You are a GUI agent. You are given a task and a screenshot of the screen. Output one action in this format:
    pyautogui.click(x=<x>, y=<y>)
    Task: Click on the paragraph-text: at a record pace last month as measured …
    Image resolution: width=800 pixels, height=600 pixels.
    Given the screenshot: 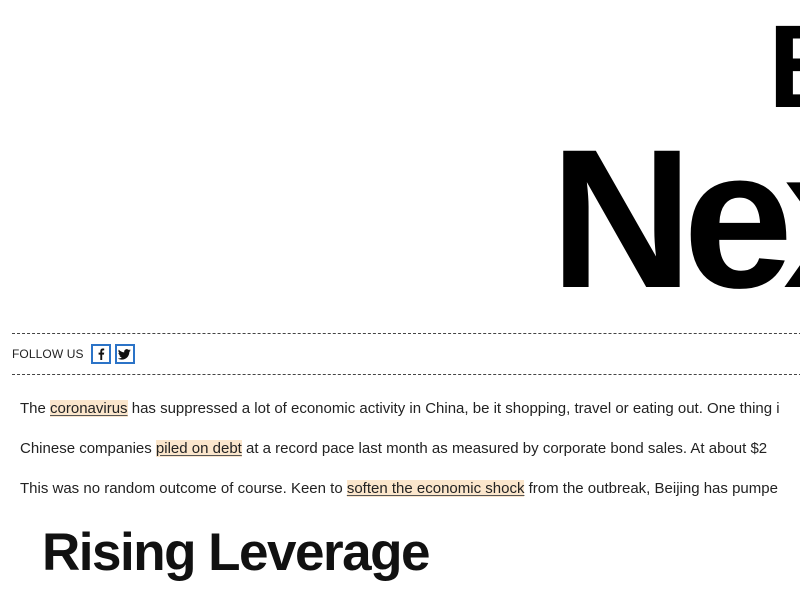 What is the action you would take?
    pyautogui.click(x=504, y=448)
    